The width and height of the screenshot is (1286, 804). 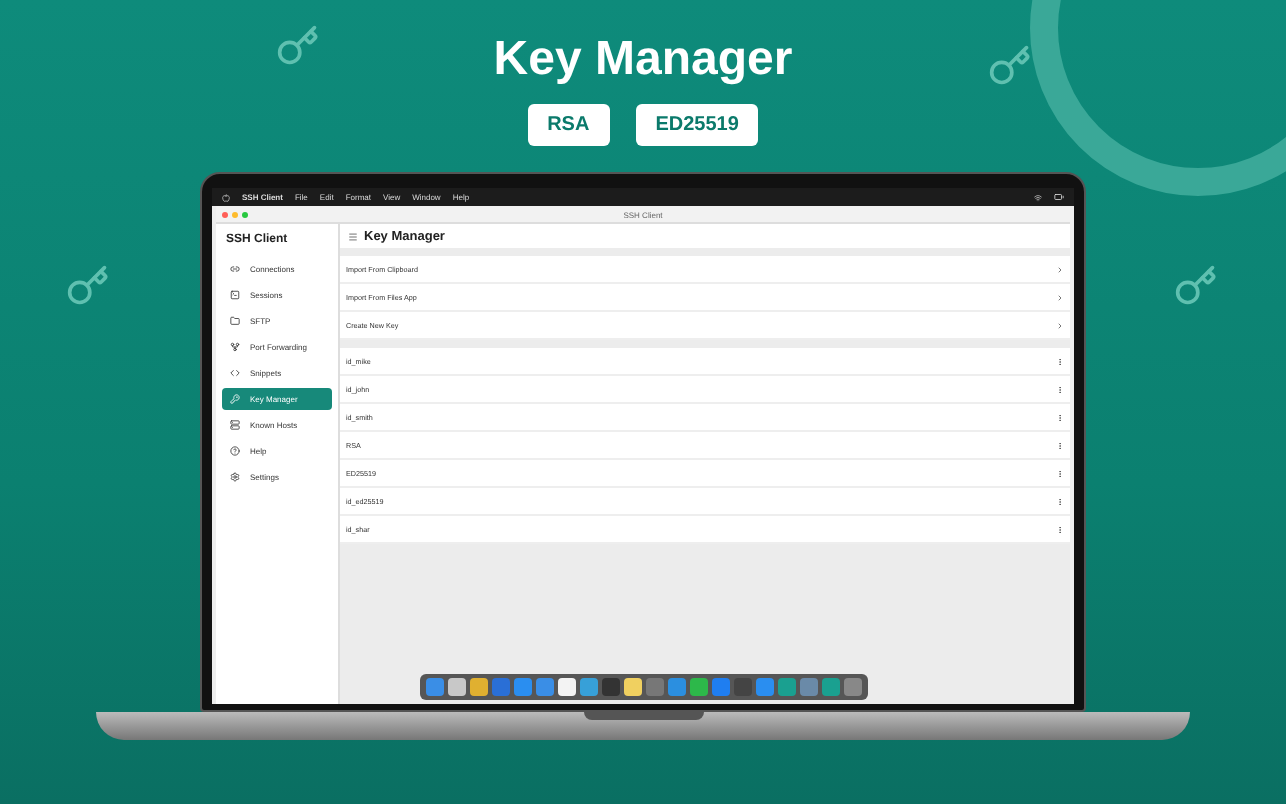 I want to click on folder-icon, so click(x=235, y=321).